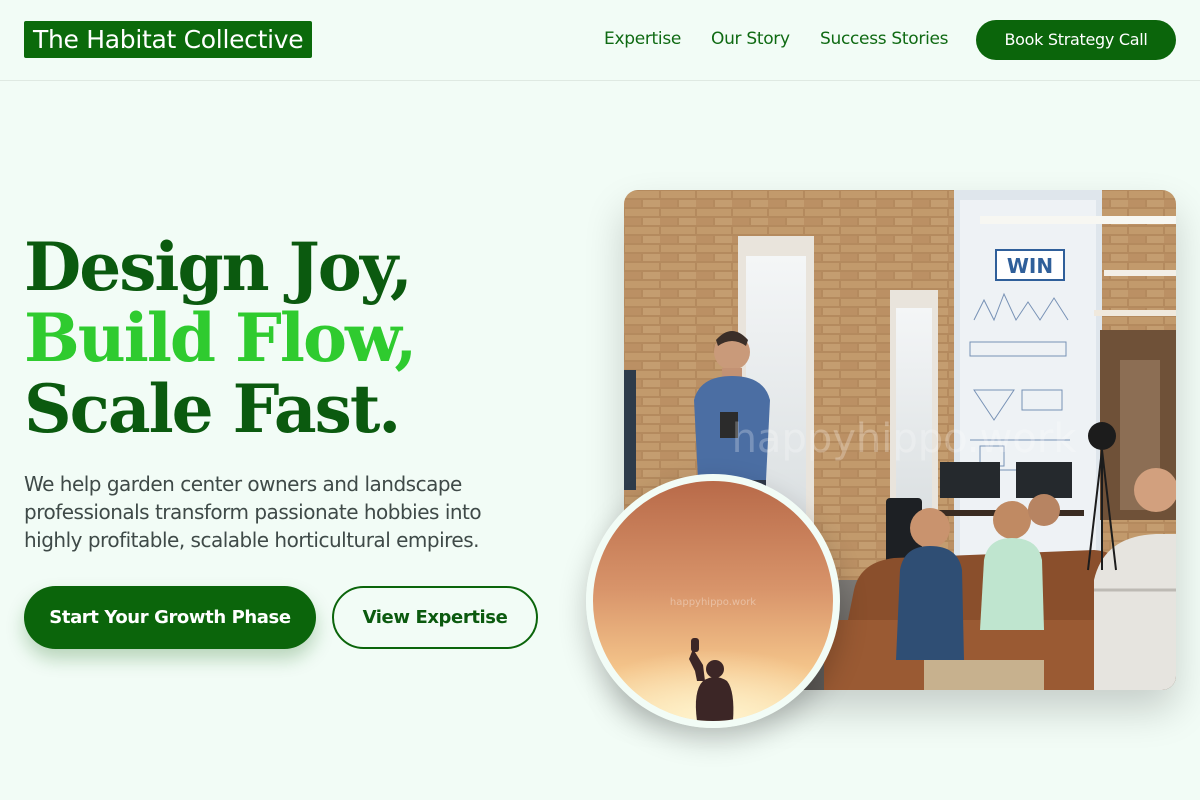 This screenshot has width=1200, height=800. I want to click on headline-line-3: Scale Fast., so click(212, 409).